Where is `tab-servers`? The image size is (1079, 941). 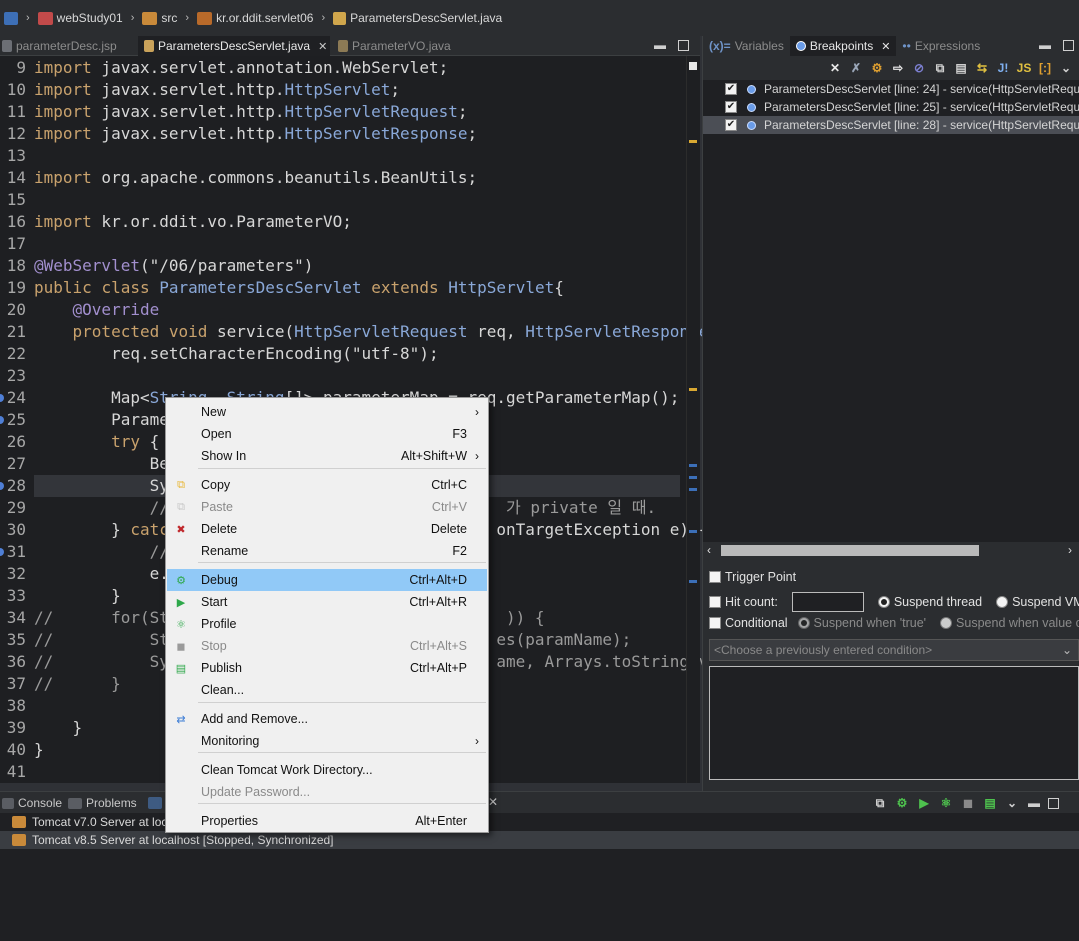
tab-servers is located at coordinates (156, 803).